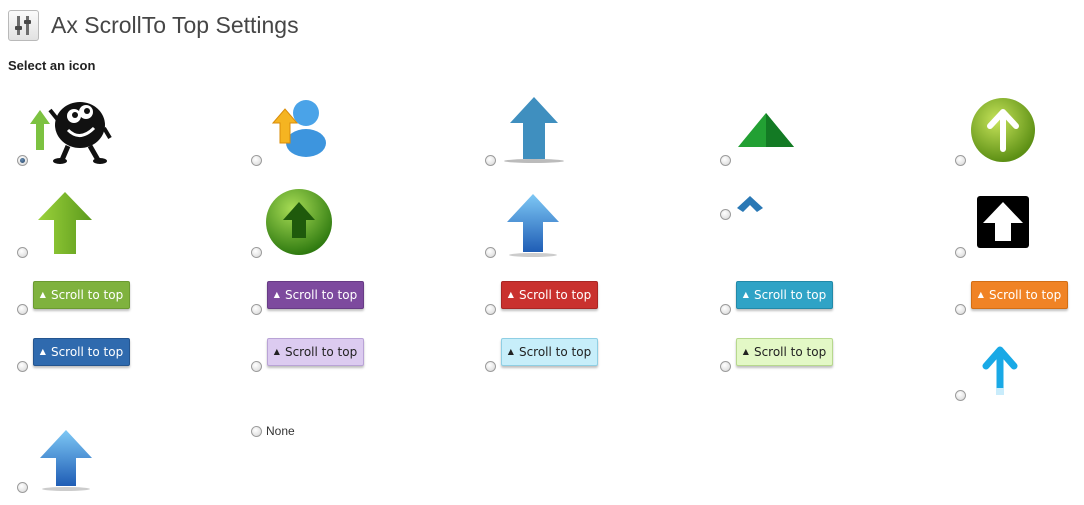  What do you see at coordinates (22, 252) in the screenshot?
I see `icon-option-6-radio` at bounding box center [22, 252].